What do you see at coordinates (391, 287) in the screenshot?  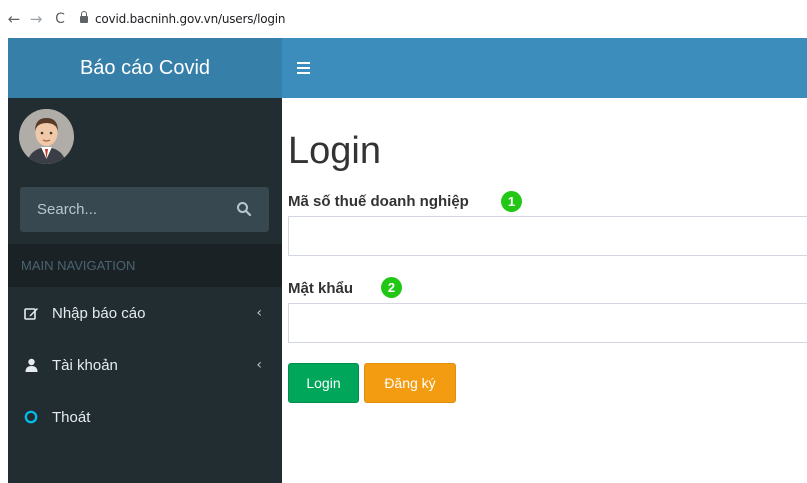 I see `step-badge-2: 2` at bounding box center [391, 287].